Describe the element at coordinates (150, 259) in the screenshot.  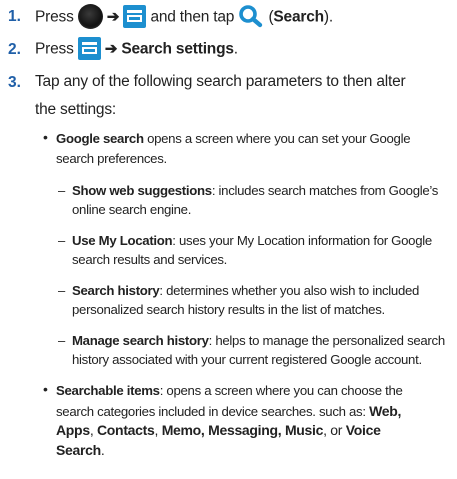
I see `subitem-line-2: search results and services.` at that location.